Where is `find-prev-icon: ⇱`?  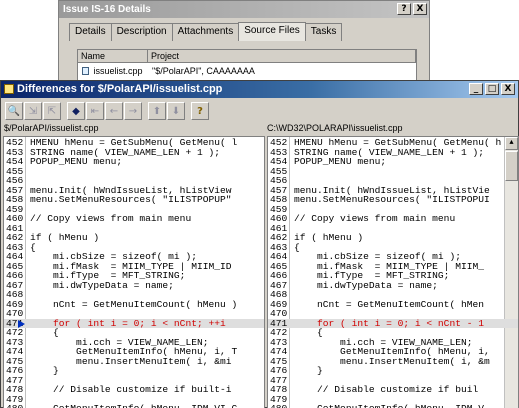 find-prev-icon: ⇱ is located at coordinates (52, 111).